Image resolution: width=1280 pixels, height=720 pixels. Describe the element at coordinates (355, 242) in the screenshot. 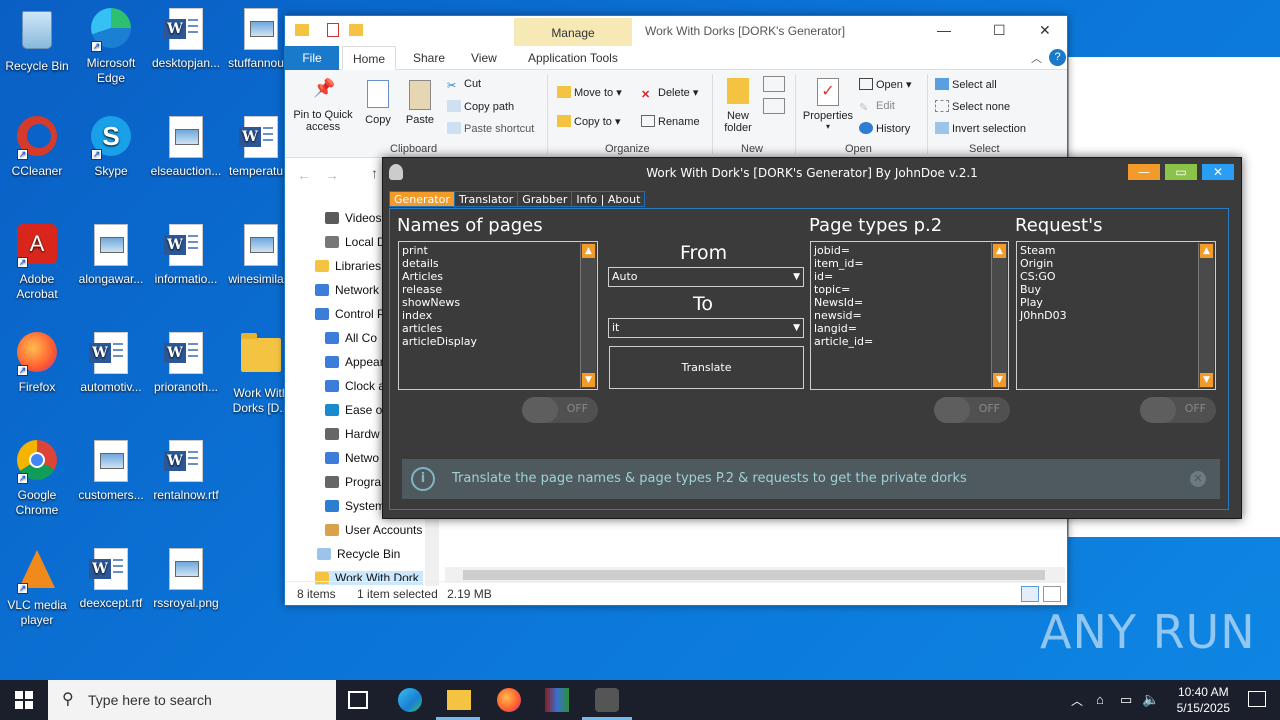

I see `nav-item: Local D` at that location.